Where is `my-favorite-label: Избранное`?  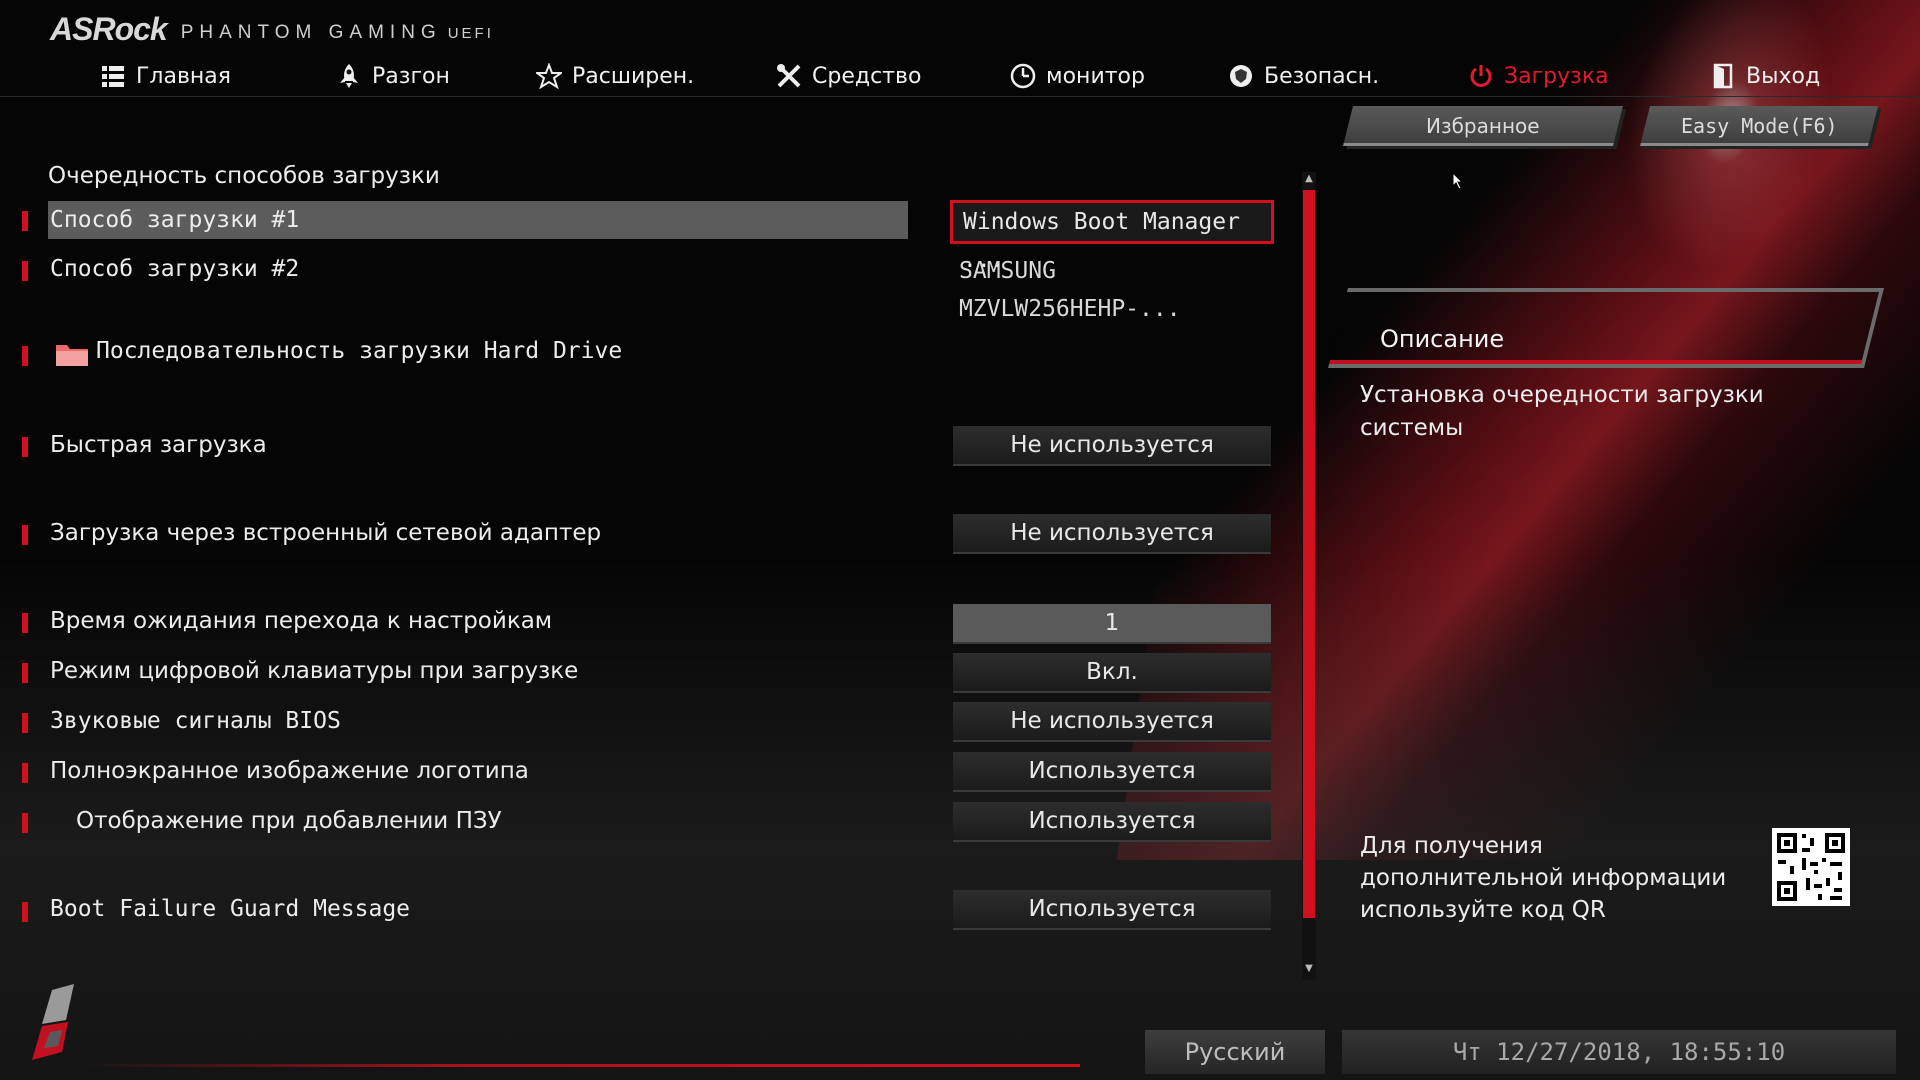 my-favorite-label: Избранное is located at coordinates (1483, 126).